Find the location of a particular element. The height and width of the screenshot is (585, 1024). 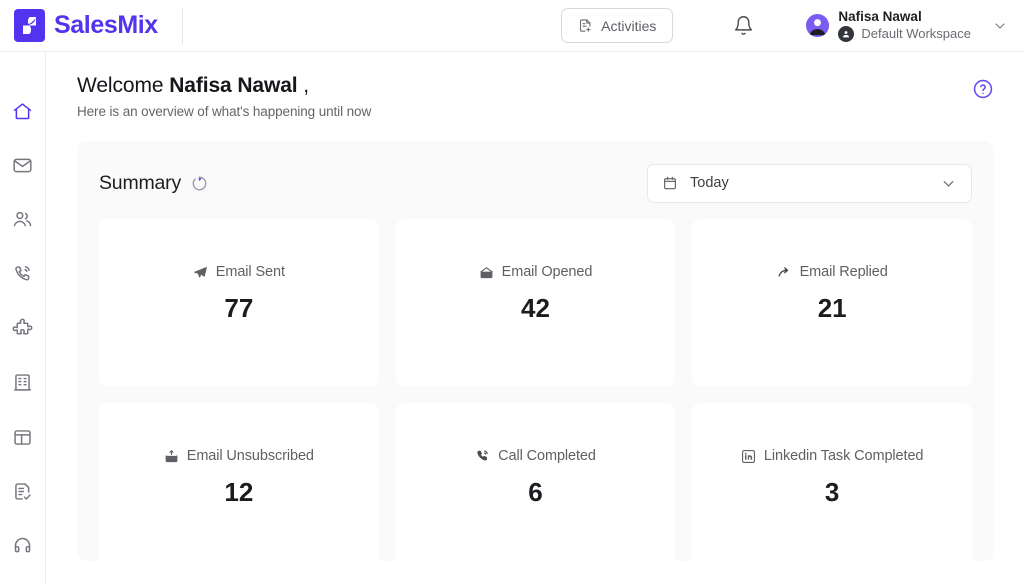

sidebar-item-companies is located at coordinates (23, 383).